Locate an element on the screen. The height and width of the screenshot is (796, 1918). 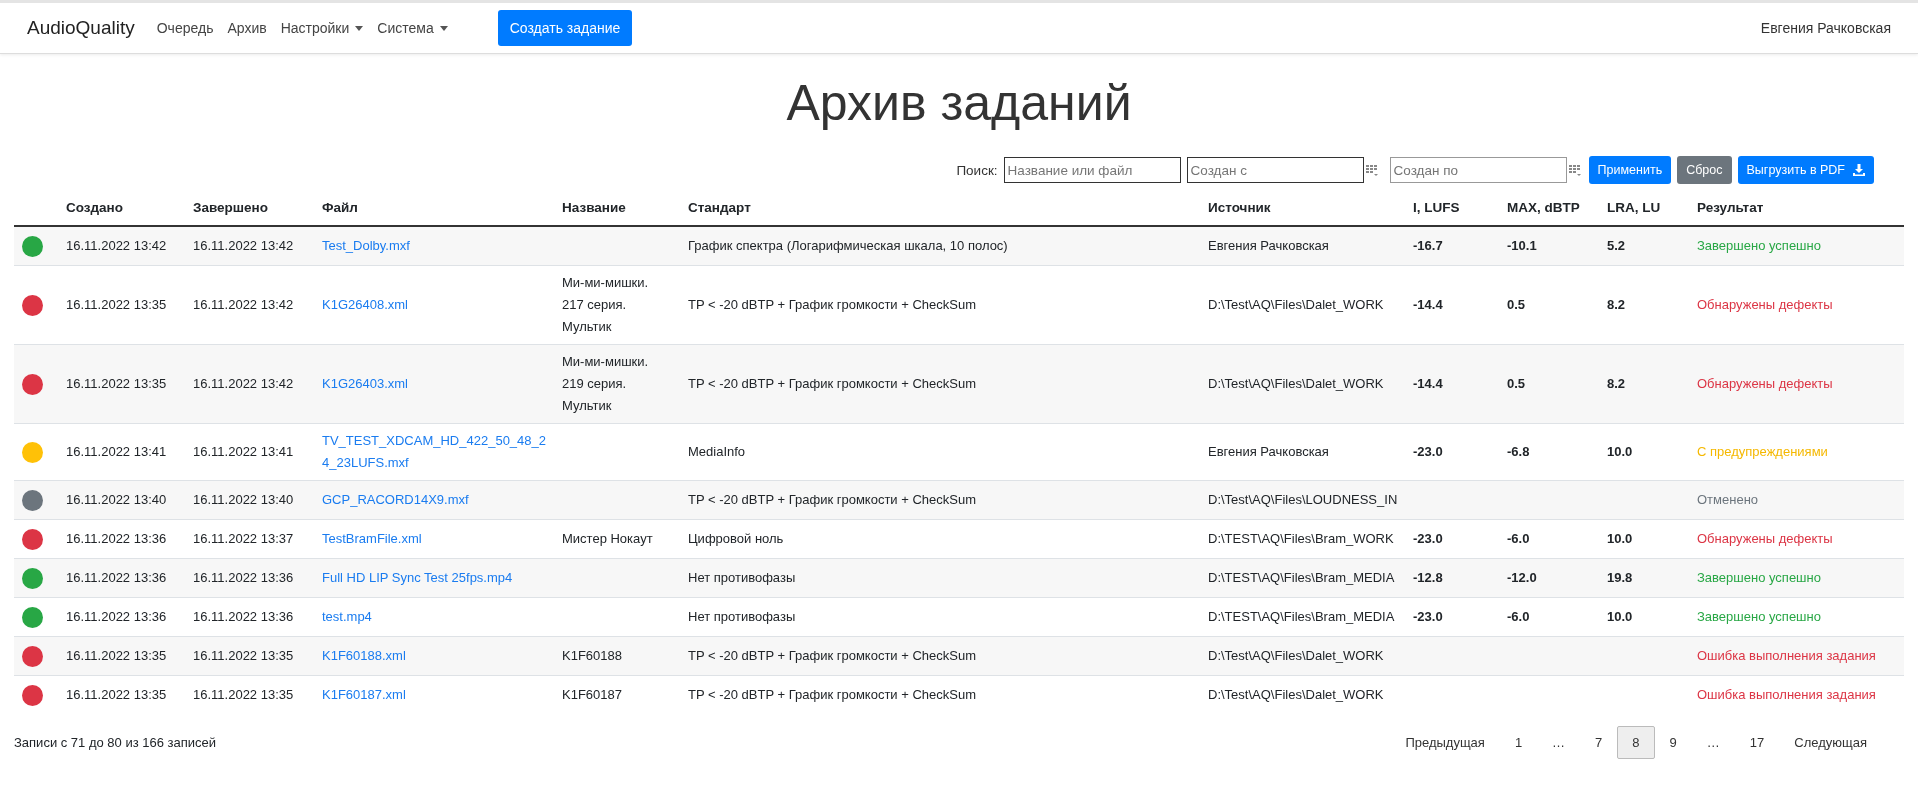
task-name: Ми-ми-мишки. 217 серия. Мультик is located at coordinates (606, 305).